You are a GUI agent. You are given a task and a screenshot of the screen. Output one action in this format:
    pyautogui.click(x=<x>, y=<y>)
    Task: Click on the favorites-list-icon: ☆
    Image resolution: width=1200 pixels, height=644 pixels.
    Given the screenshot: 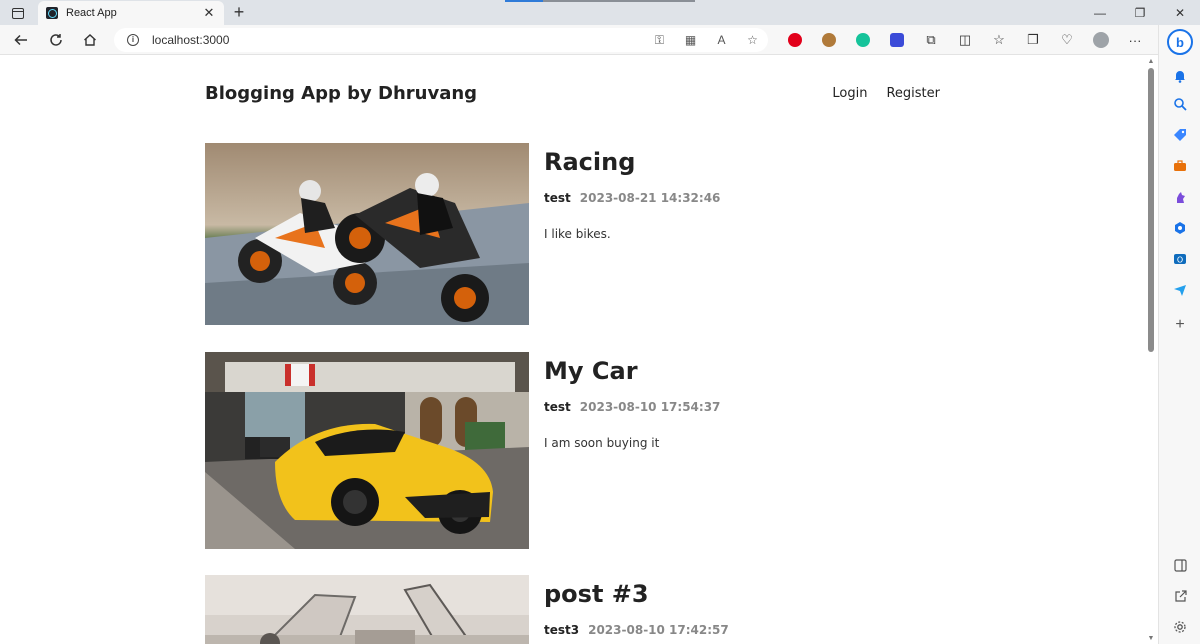 What is the action you would take?
    pyautogui.click(x=999, y=39)
    